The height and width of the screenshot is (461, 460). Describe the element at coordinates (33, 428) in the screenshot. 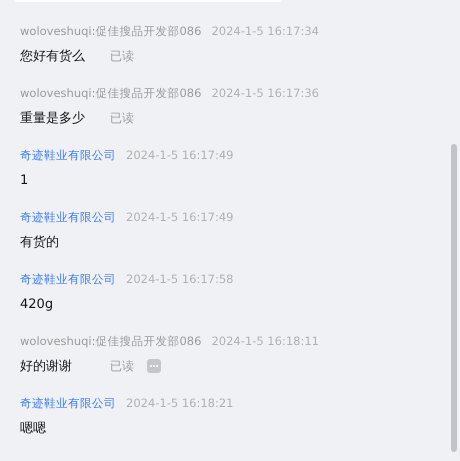

I see `message-text: 嗯嗯` at that location.